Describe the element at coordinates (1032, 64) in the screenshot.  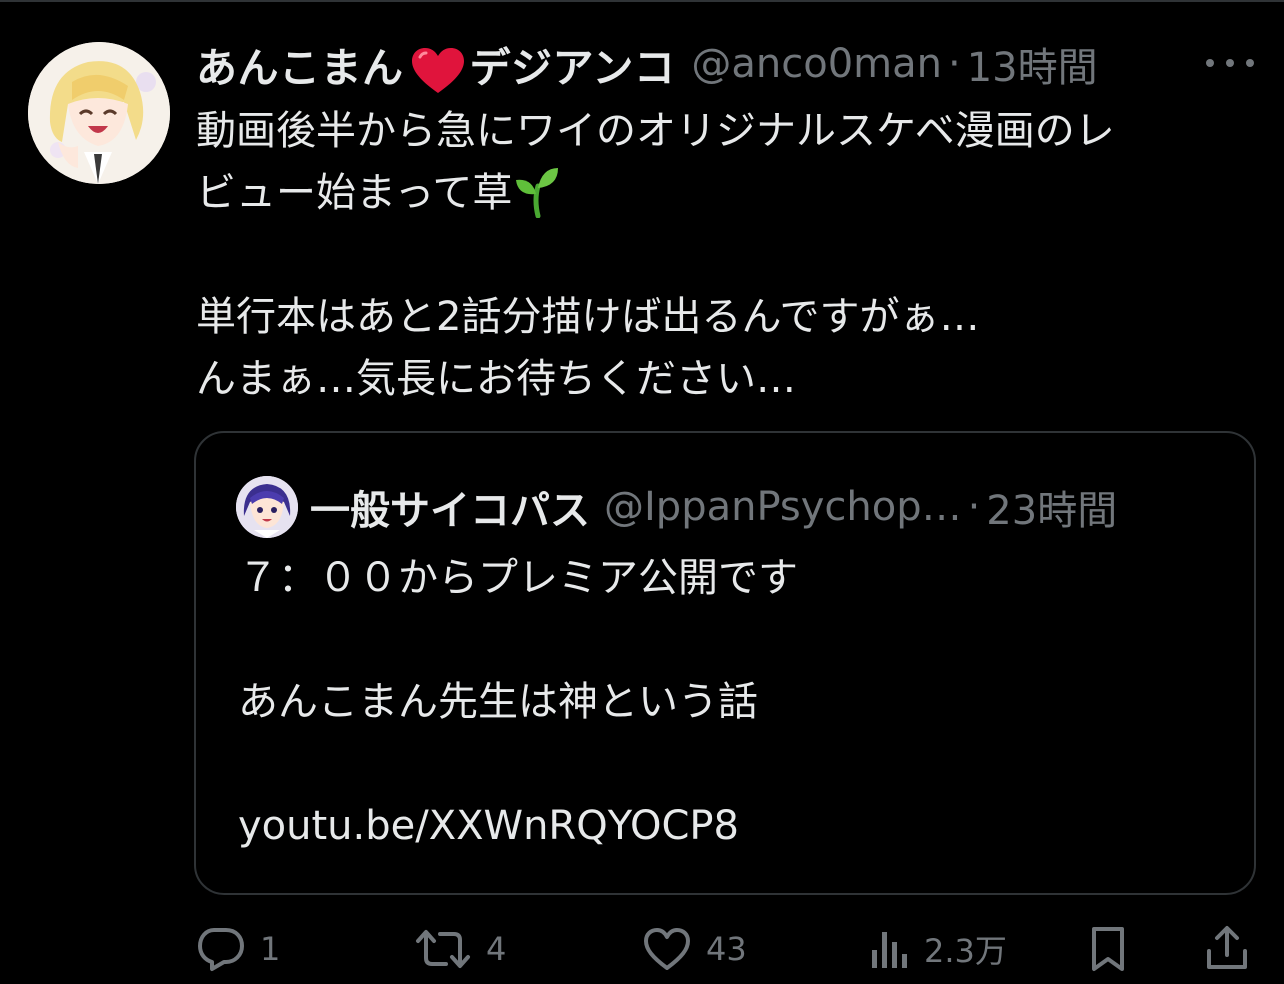
I see `tweet-timestamp: 13時間` at that location.